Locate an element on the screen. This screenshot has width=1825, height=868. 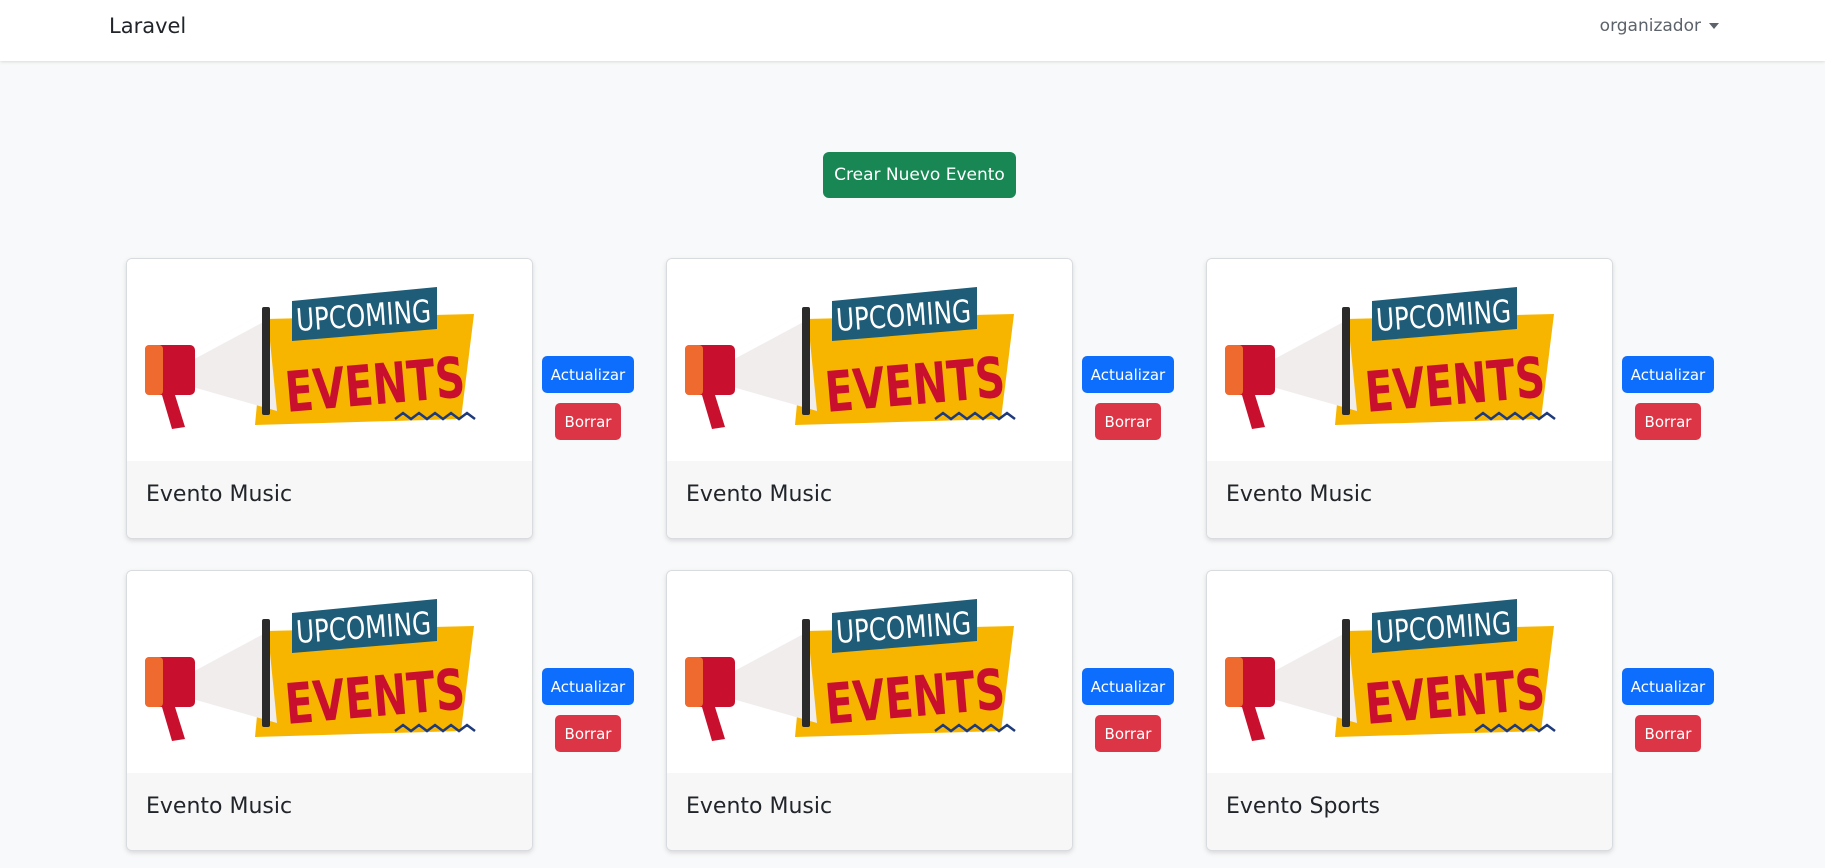
user-name: organizador is located at coordinates (1650, 26).